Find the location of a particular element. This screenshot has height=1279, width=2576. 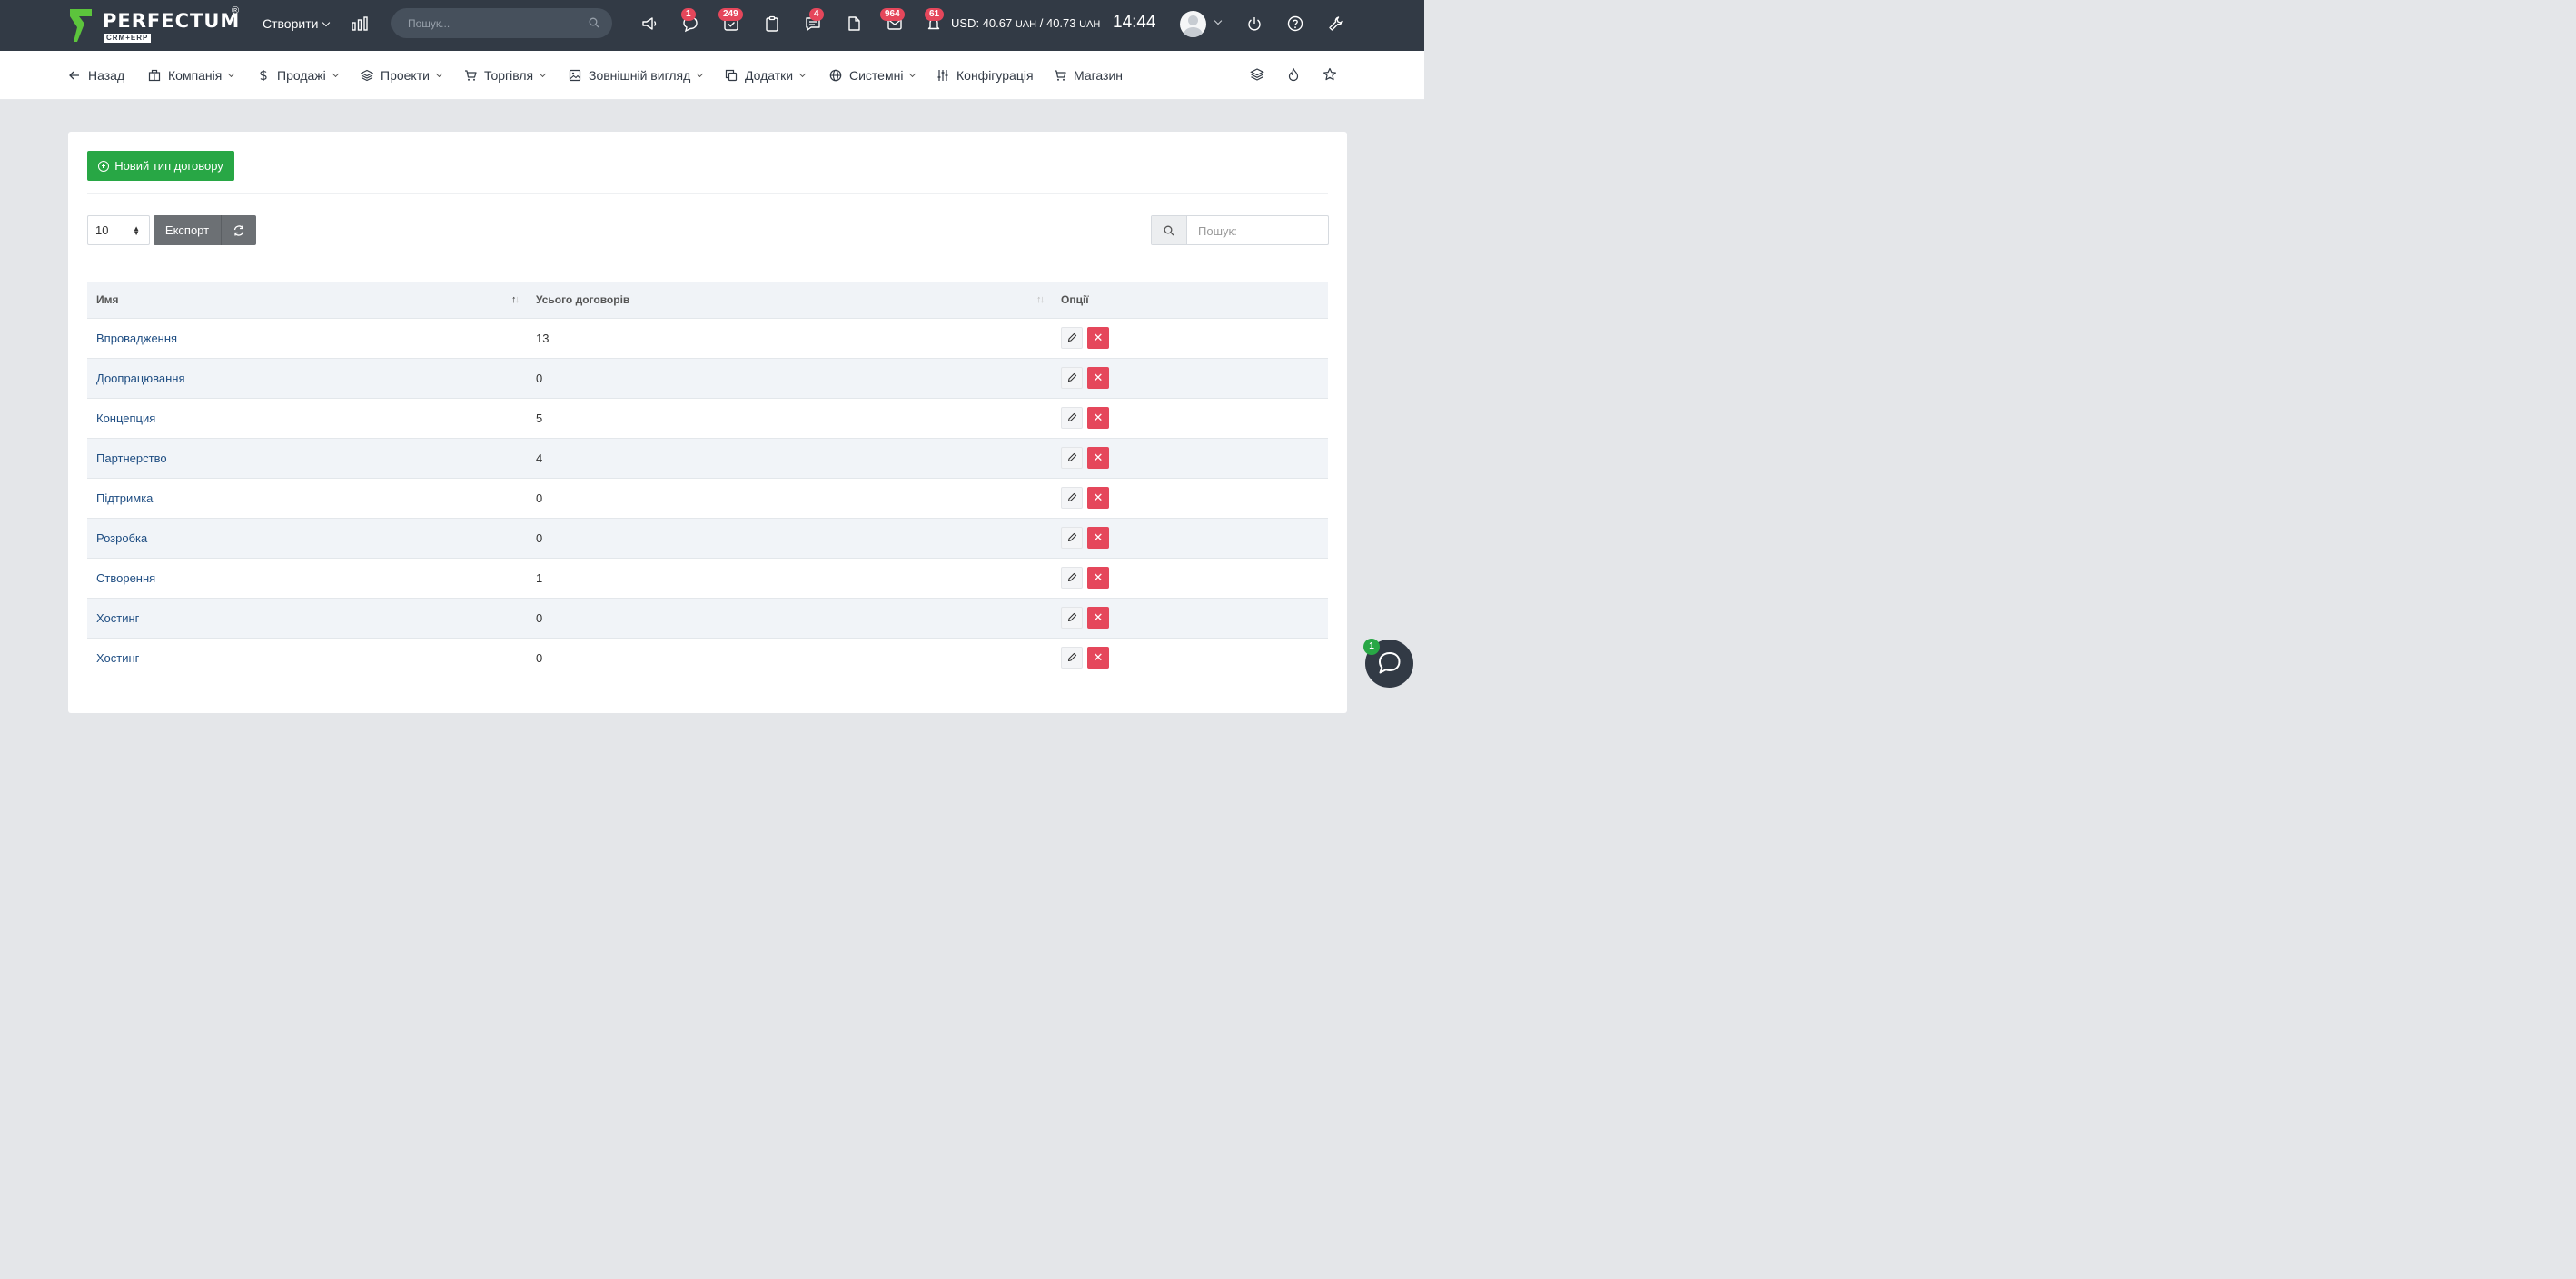

mail-icon: 964 is located at coordinates (892, 20).